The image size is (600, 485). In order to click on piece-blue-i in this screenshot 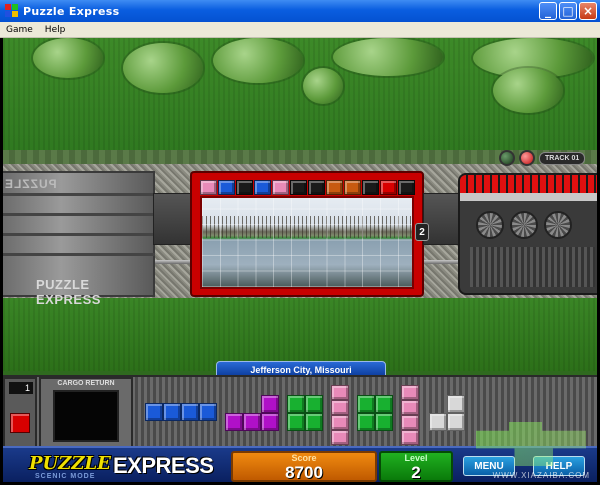, I will do `click(181, 412)`.